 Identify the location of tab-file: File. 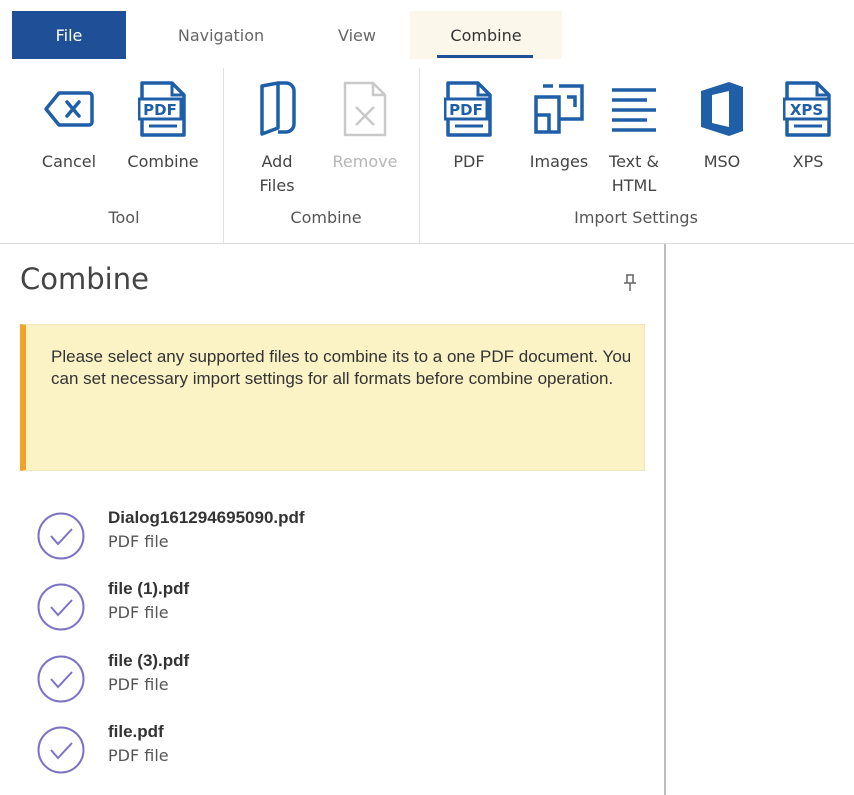
(69, 35).